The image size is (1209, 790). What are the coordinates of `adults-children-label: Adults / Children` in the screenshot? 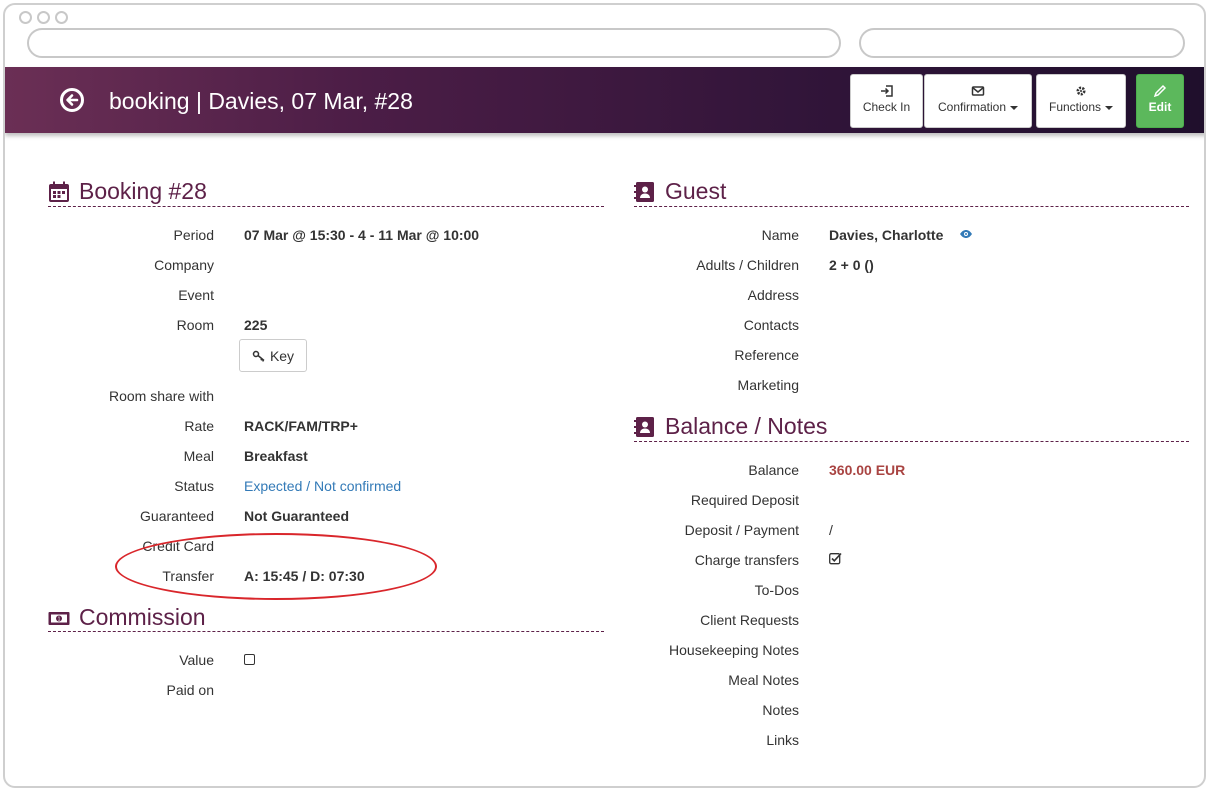 It's located at (747, 265).